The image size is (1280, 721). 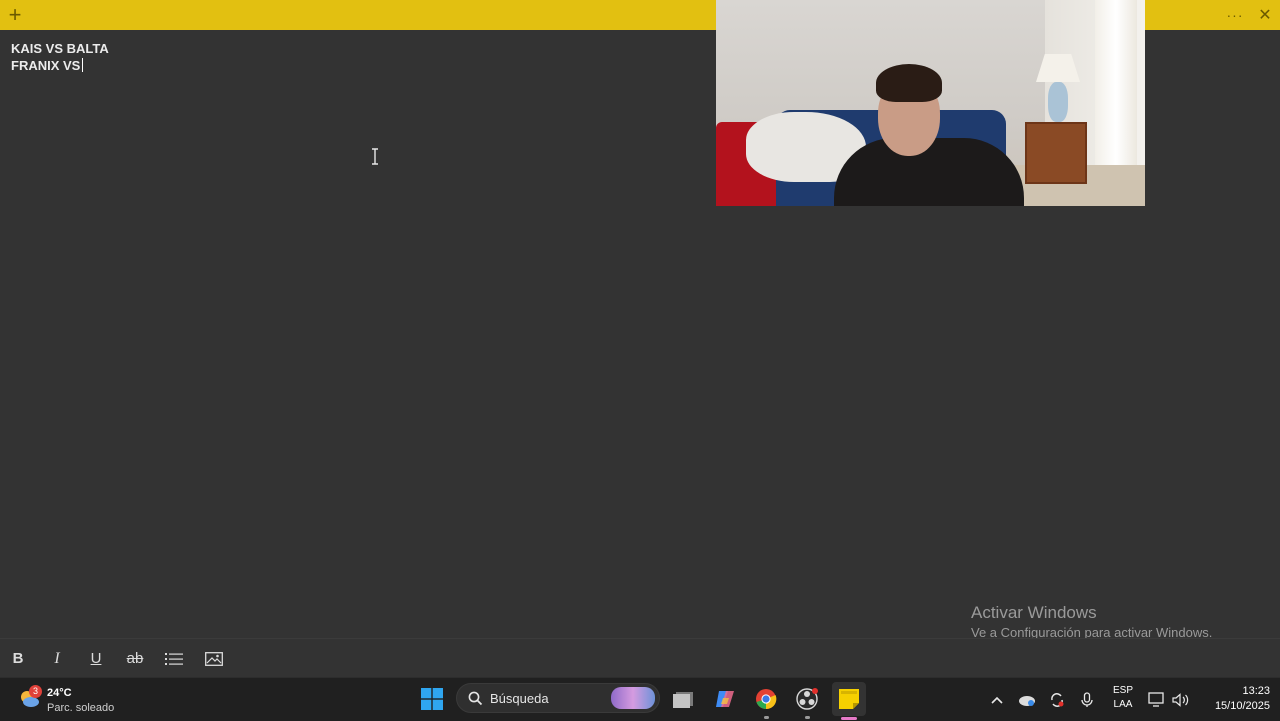 What do you see at coordinates (1242, 706) in the screenshot?
I see `clock-date: 15/10/2025` at bounding box center [1242, 706].